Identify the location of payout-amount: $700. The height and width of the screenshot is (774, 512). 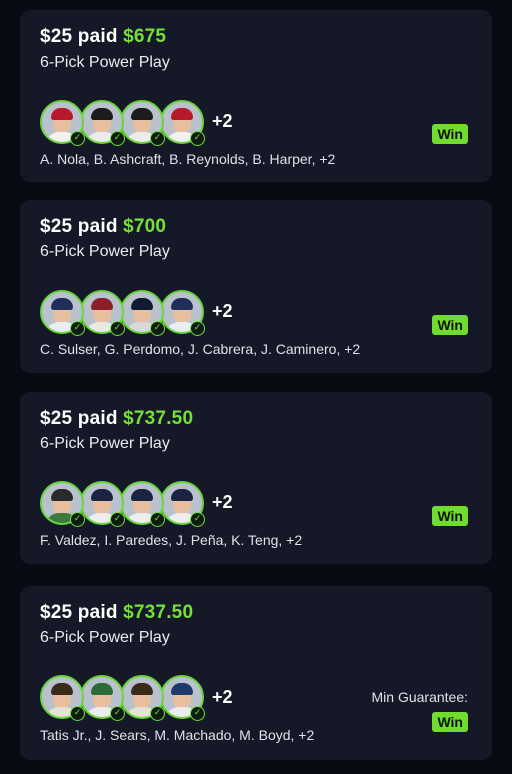
(145, 226).